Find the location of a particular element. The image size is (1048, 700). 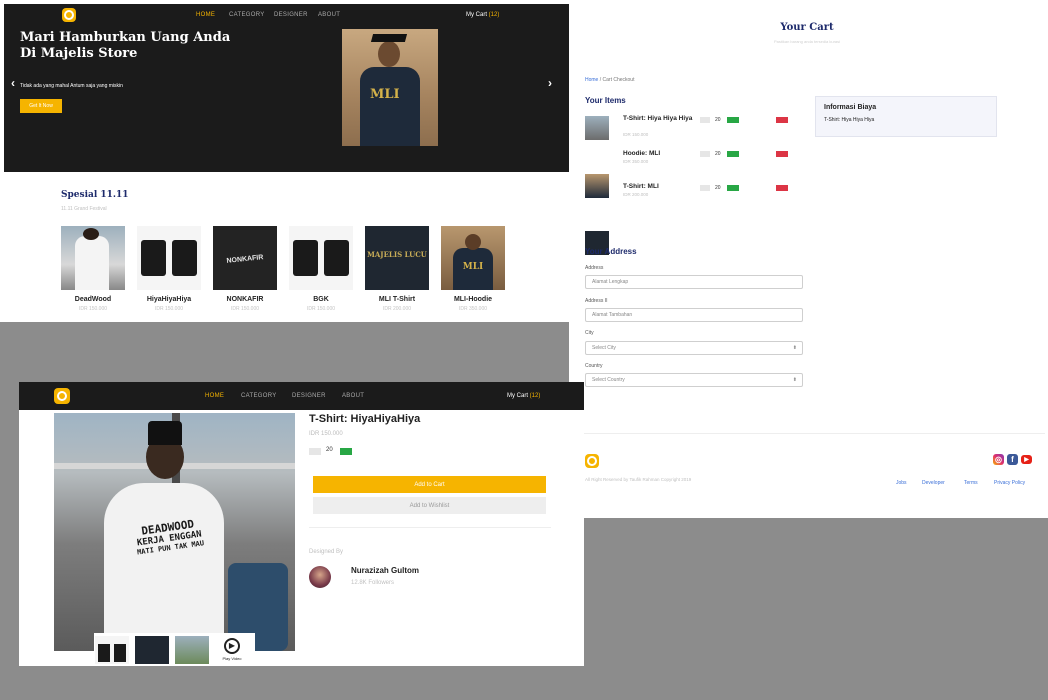

product-price: IDR 350.000 is located at coordinates (473, 309).